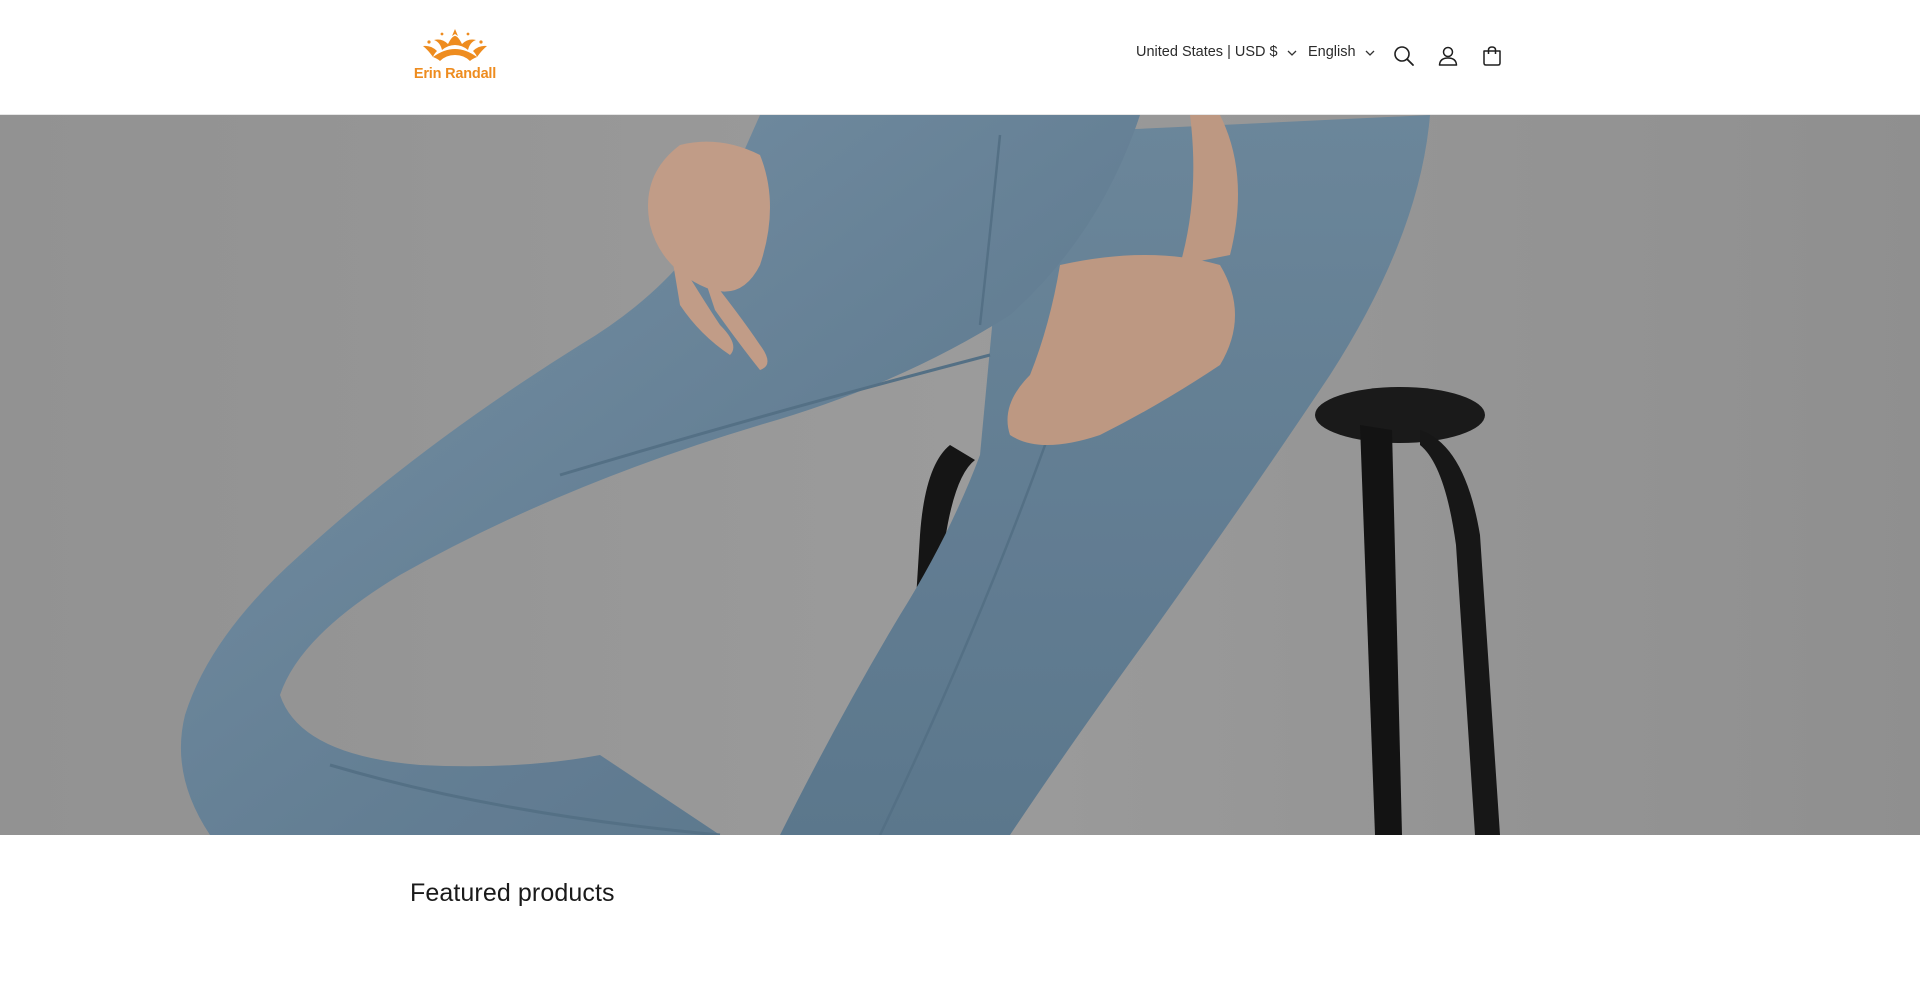 Image resolution: width=1920 pixels, height=993 pixels. Describe the element at coordinates (1404, 56) in the screenshot. I see `search-icon` at that location.